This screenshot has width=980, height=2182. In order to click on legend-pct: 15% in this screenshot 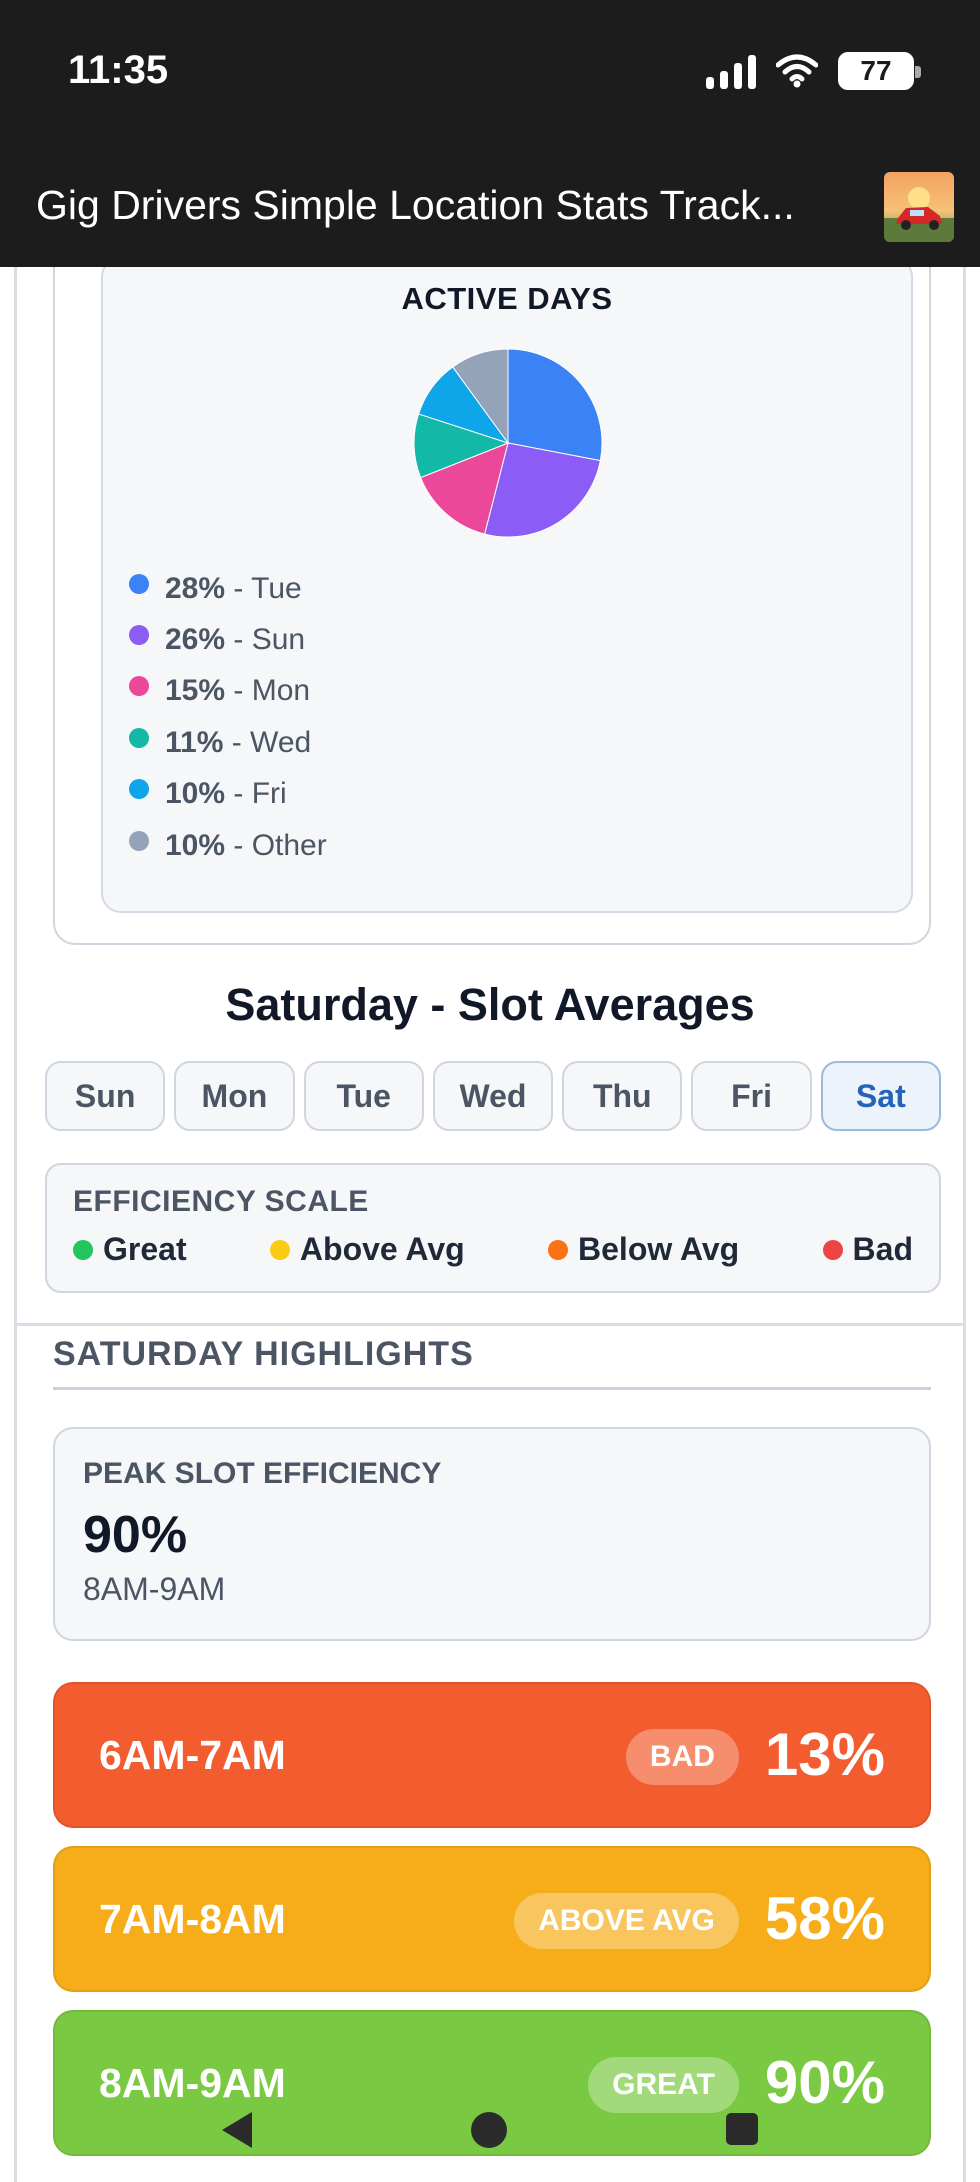, I will do `click(195, 691)`.